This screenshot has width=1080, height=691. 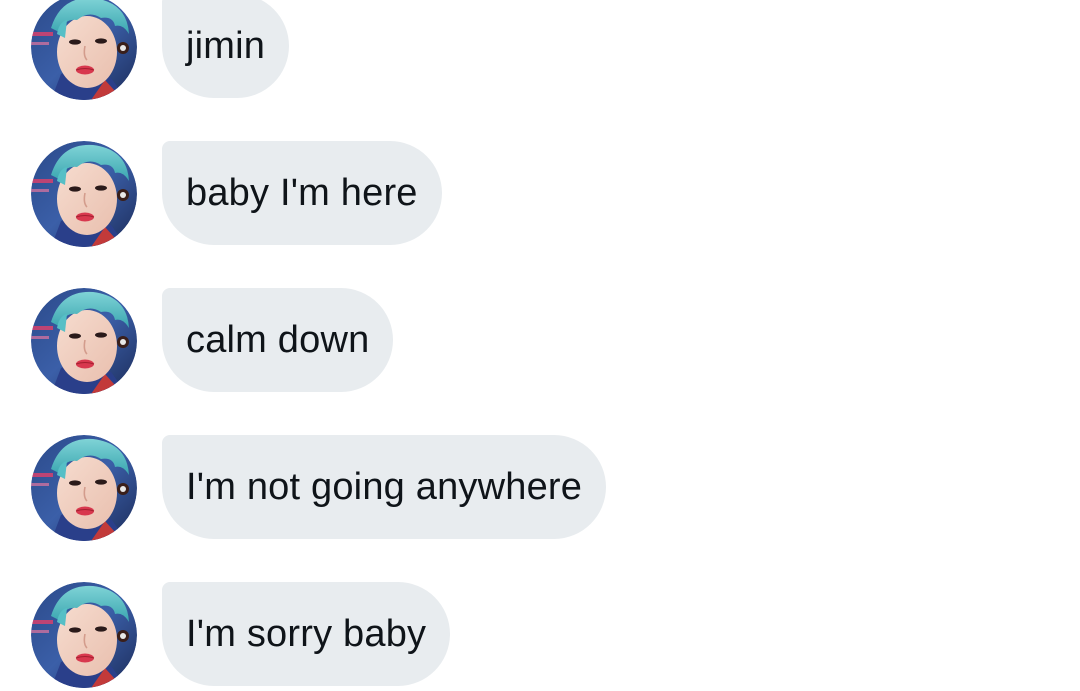 I want to click on message-text: baby I'm here, so click(x=302, y=192).